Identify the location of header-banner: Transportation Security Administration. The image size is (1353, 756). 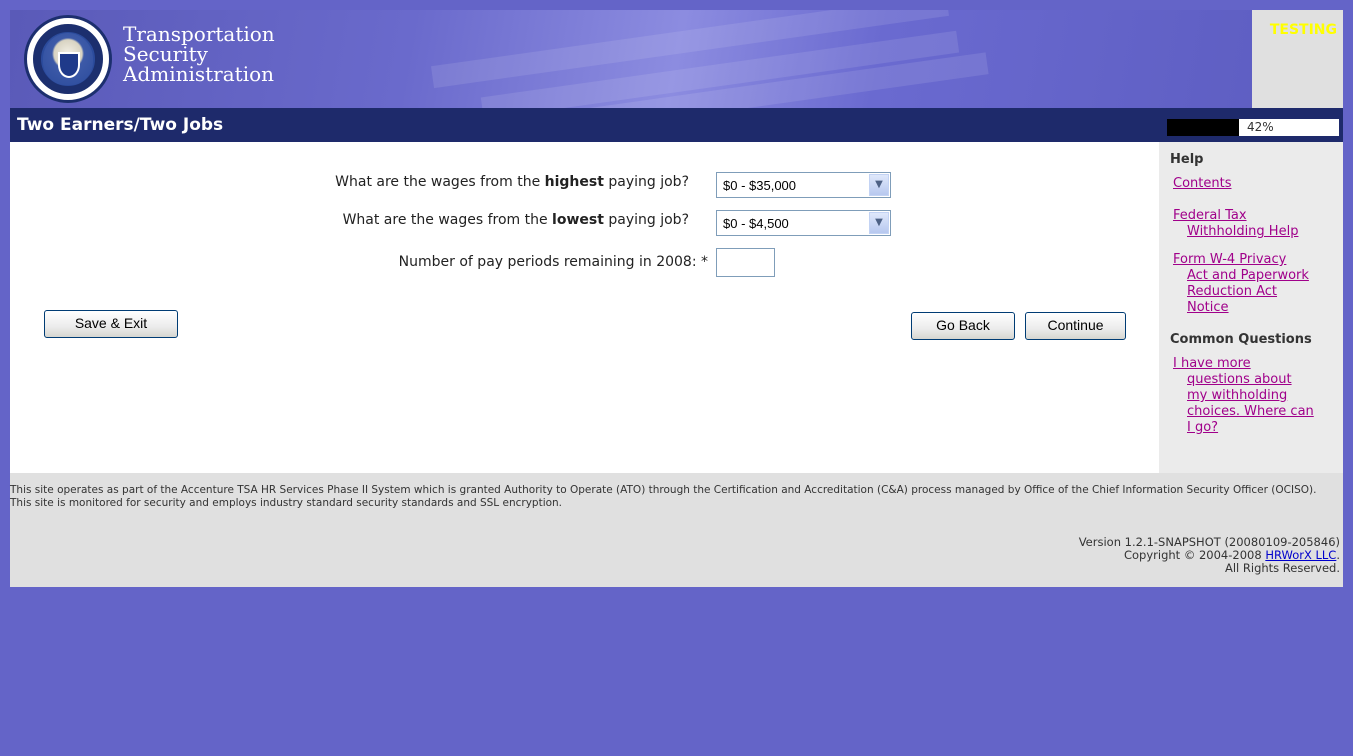
(676, 59).